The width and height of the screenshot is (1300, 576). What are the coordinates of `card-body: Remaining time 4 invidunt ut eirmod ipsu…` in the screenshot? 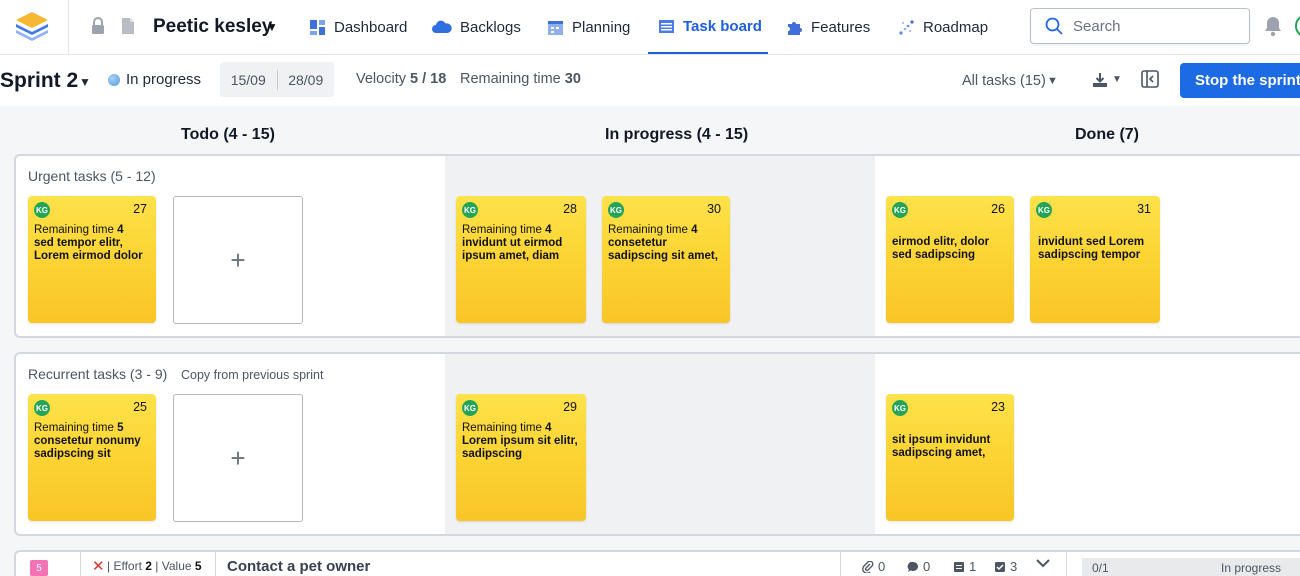 It's located at (521, 243).